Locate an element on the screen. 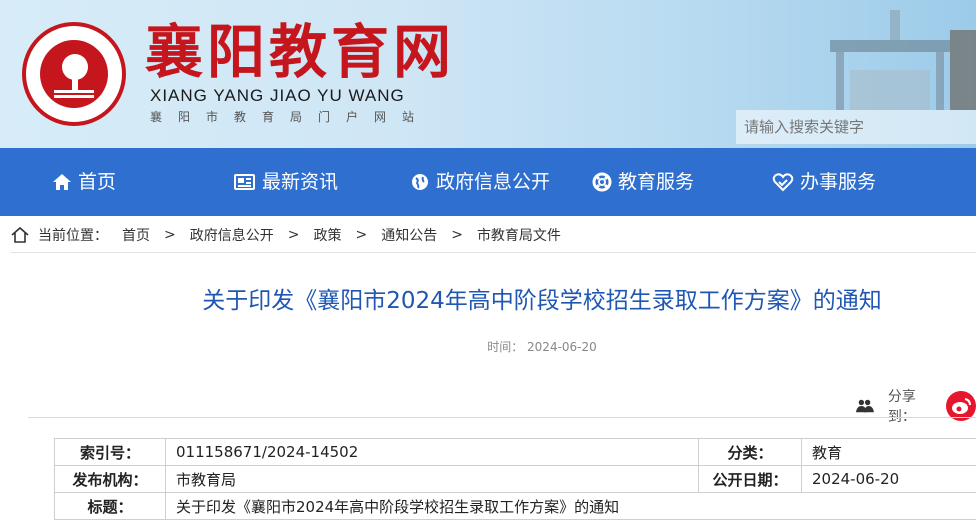  book-icon is located at coordinates (74, 94).